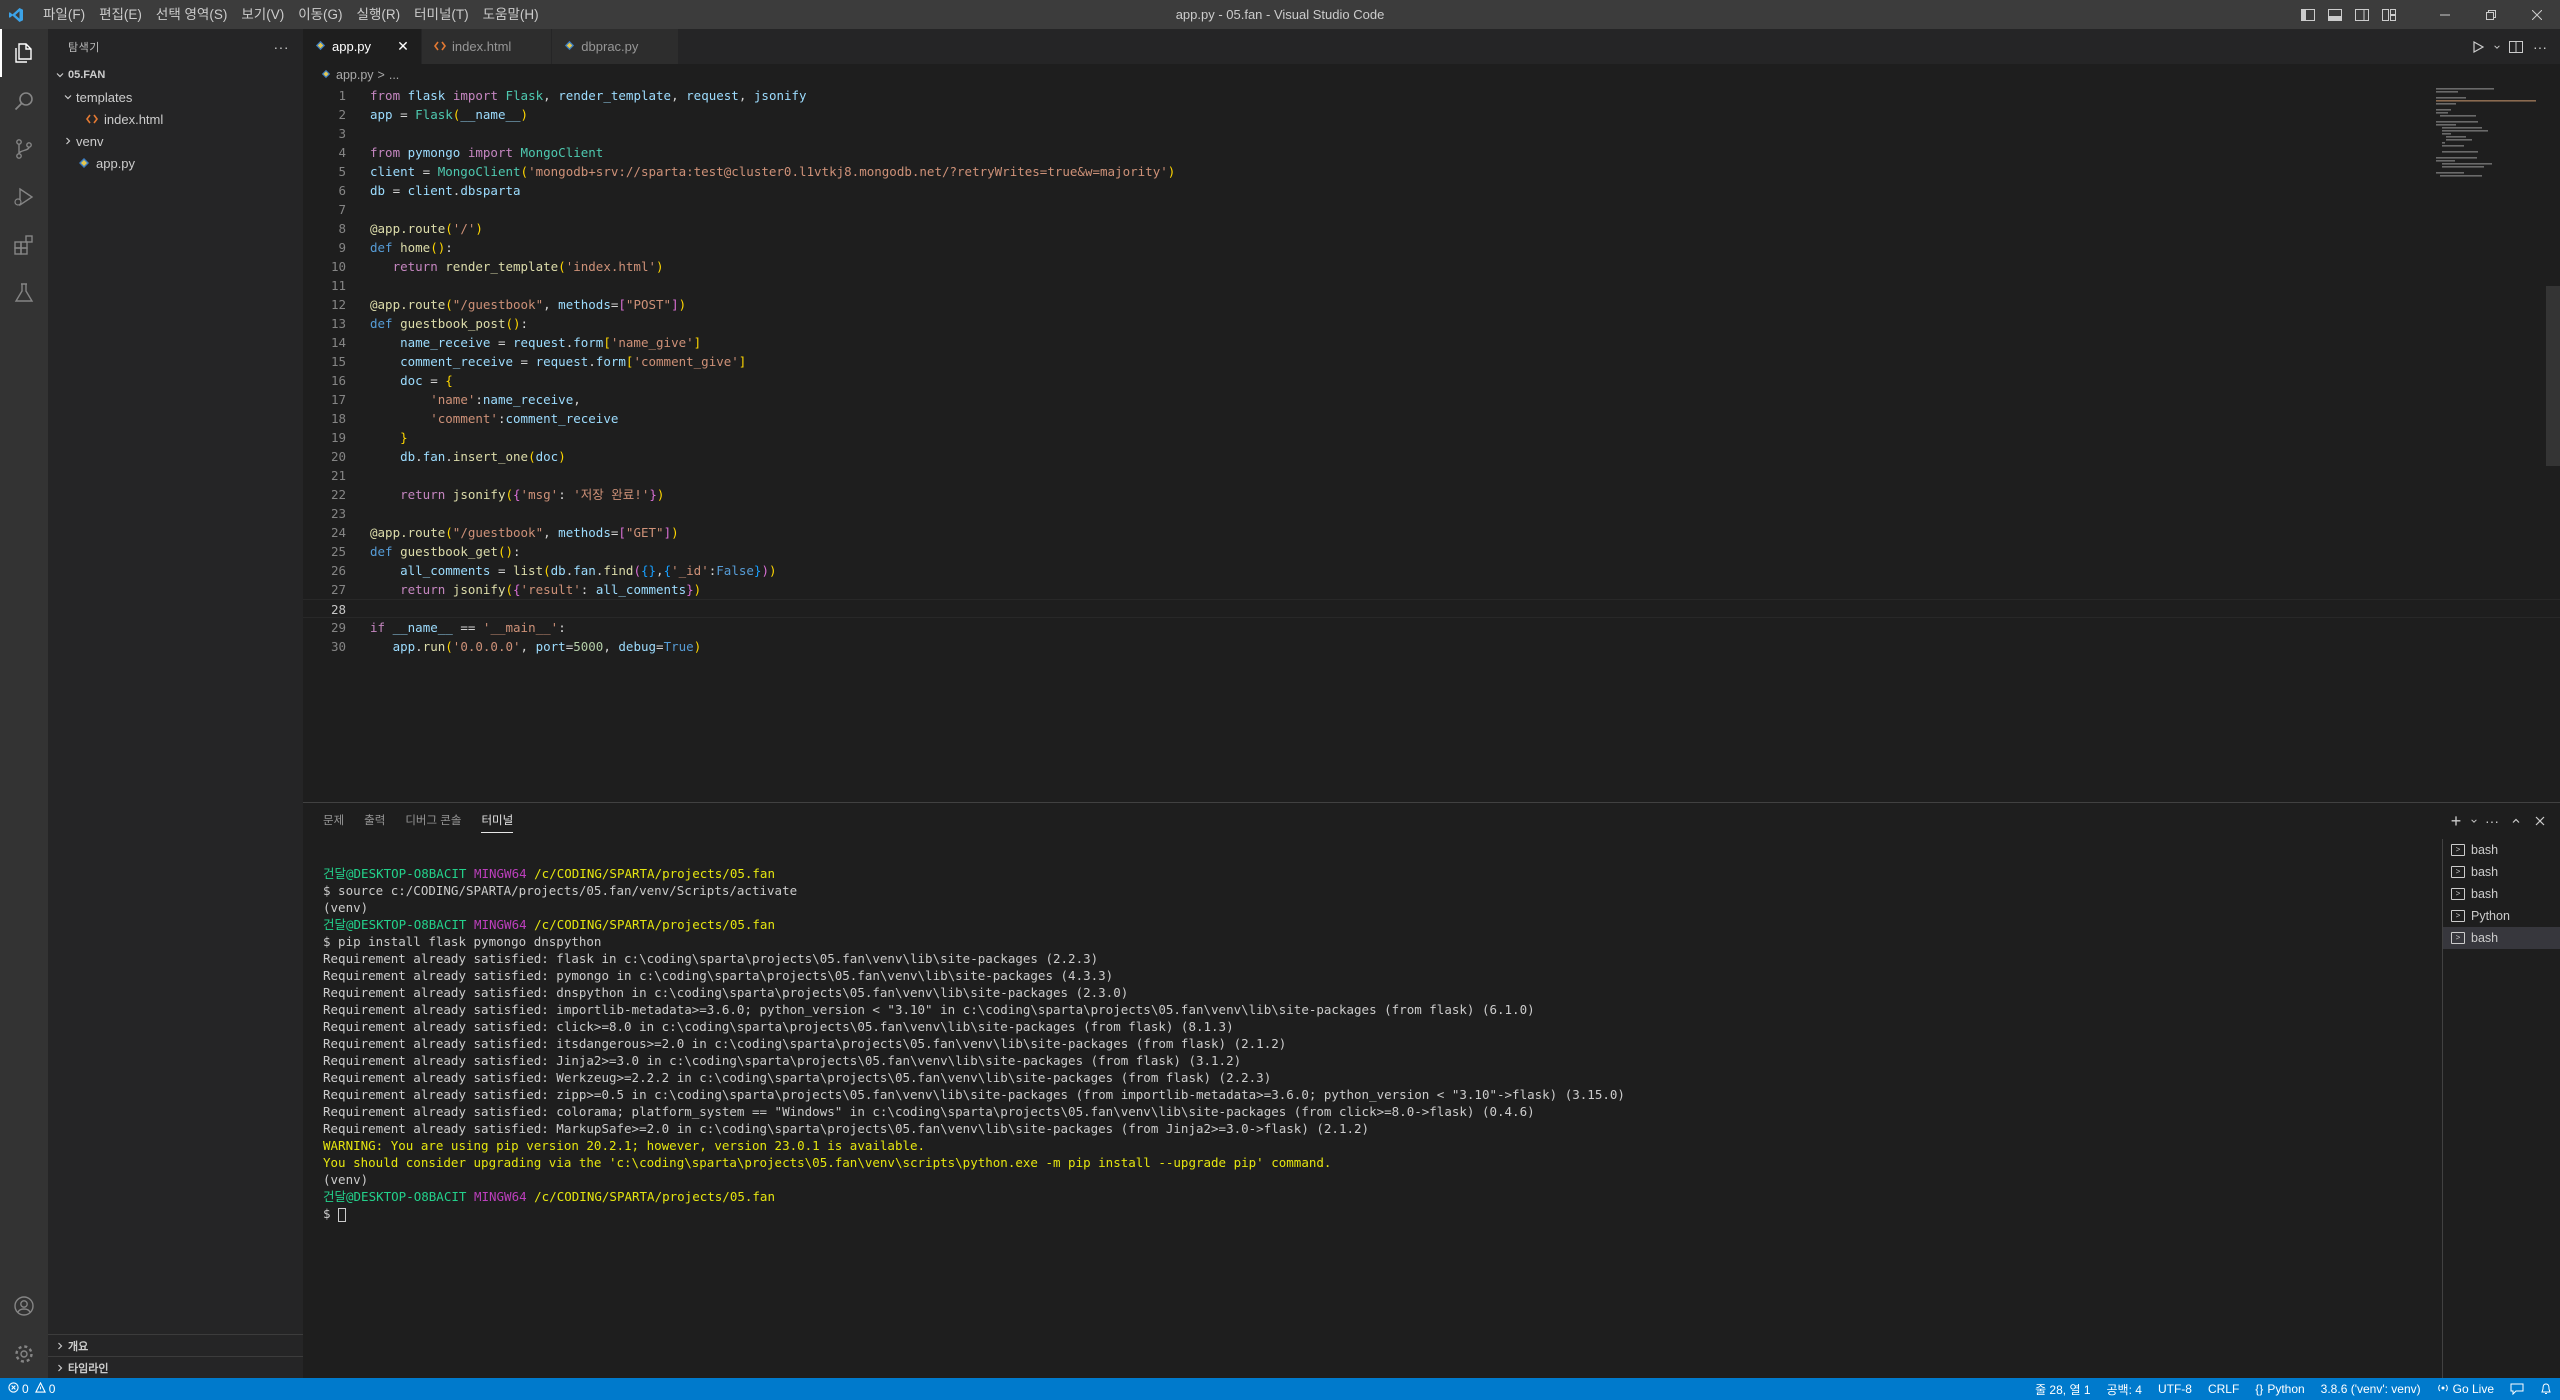  Describe the element at coordinates (1431, 323) in the screenshot. I see `code-line: 13 def guestbook_post():` at that location.